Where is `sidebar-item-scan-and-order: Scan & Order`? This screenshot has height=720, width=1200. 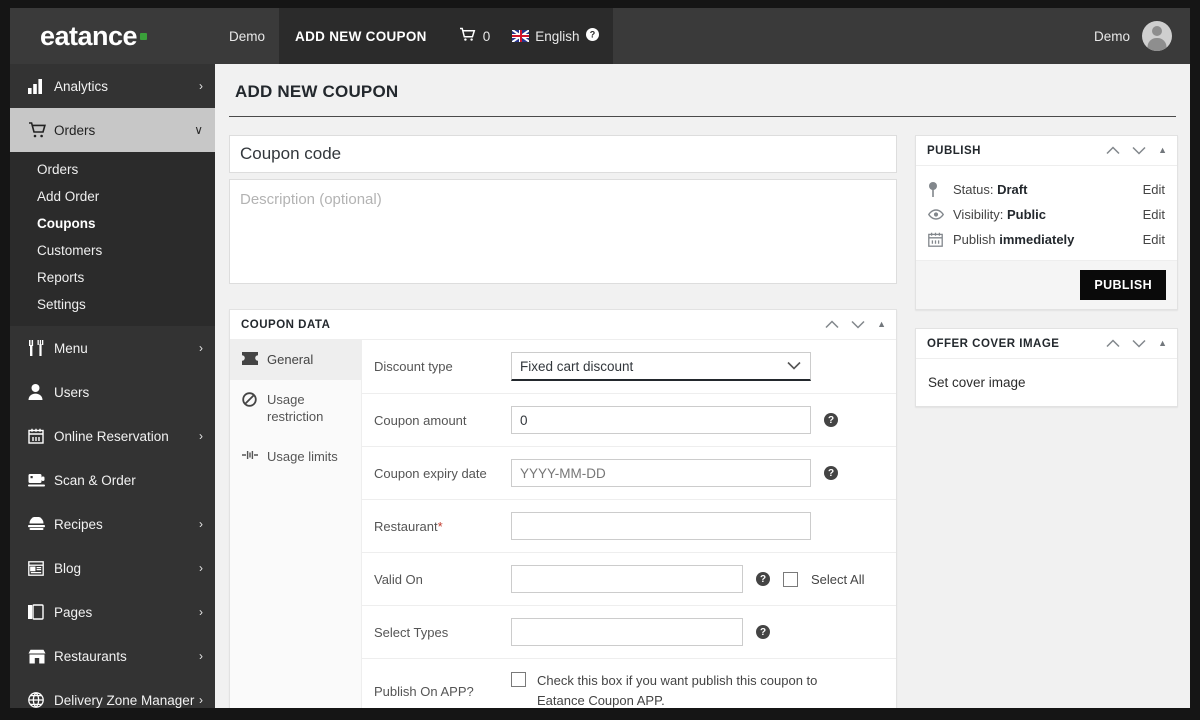
sidebar-item-scan-and-order: Scan & Order is located at coordinates (112, 480).